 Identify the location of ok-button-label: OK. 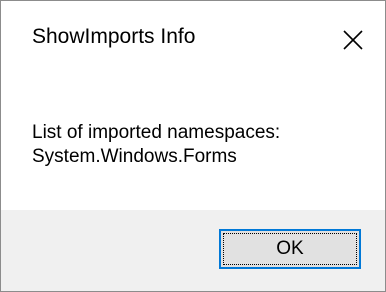
(290, 249).